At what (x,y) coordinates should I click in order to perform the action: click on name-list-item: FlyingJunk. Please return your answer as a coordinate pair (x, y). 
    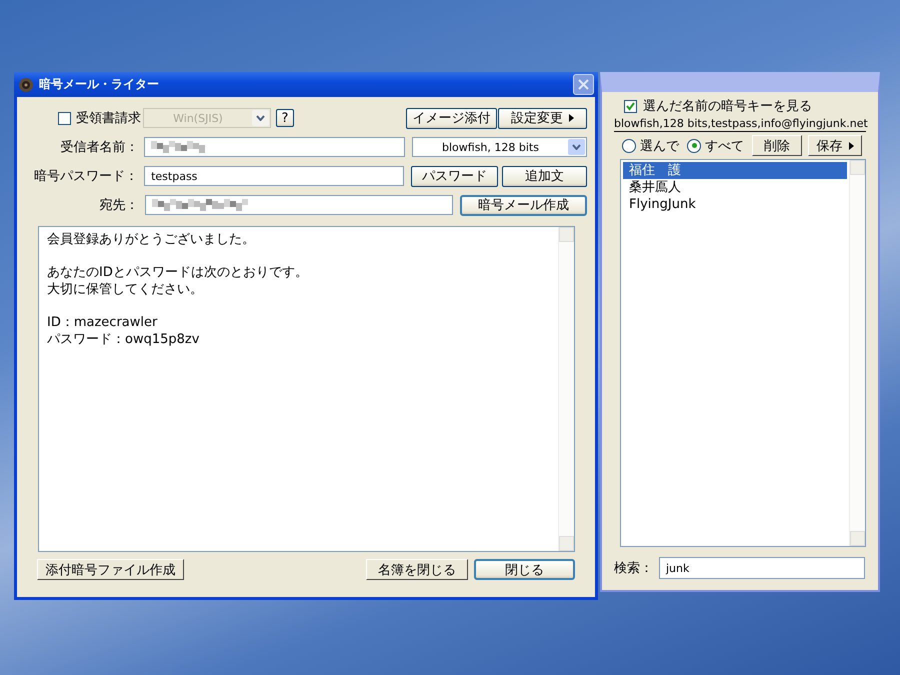
    Looking at the image, I should click on (735, 204).